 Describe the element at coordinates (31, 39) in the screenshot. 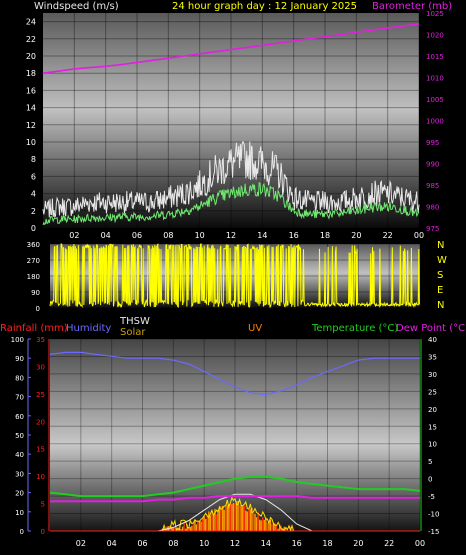

I see `p1-ytick-label: 22` at that location.